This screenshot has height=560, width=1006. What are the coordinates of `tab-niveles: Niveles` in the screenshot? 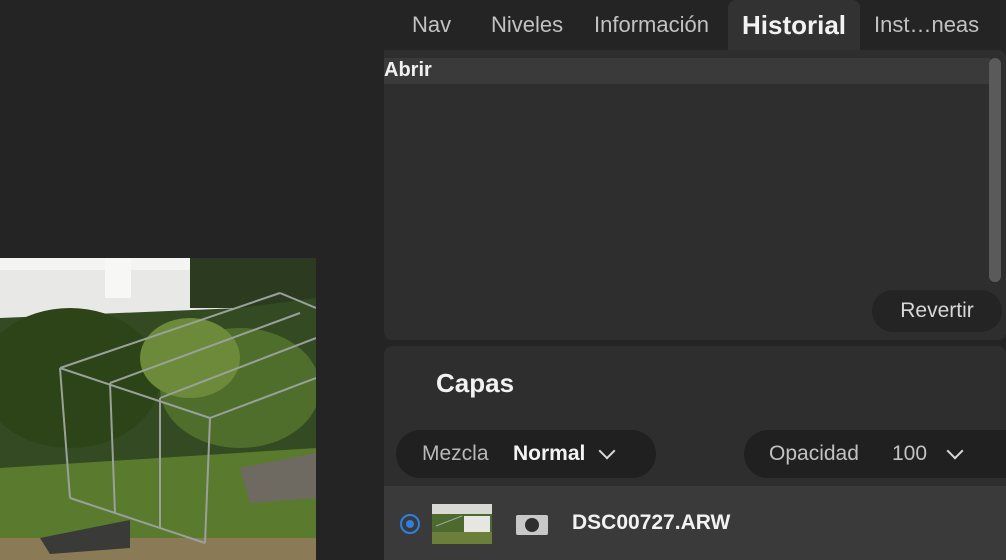 It's located at (527, 25).